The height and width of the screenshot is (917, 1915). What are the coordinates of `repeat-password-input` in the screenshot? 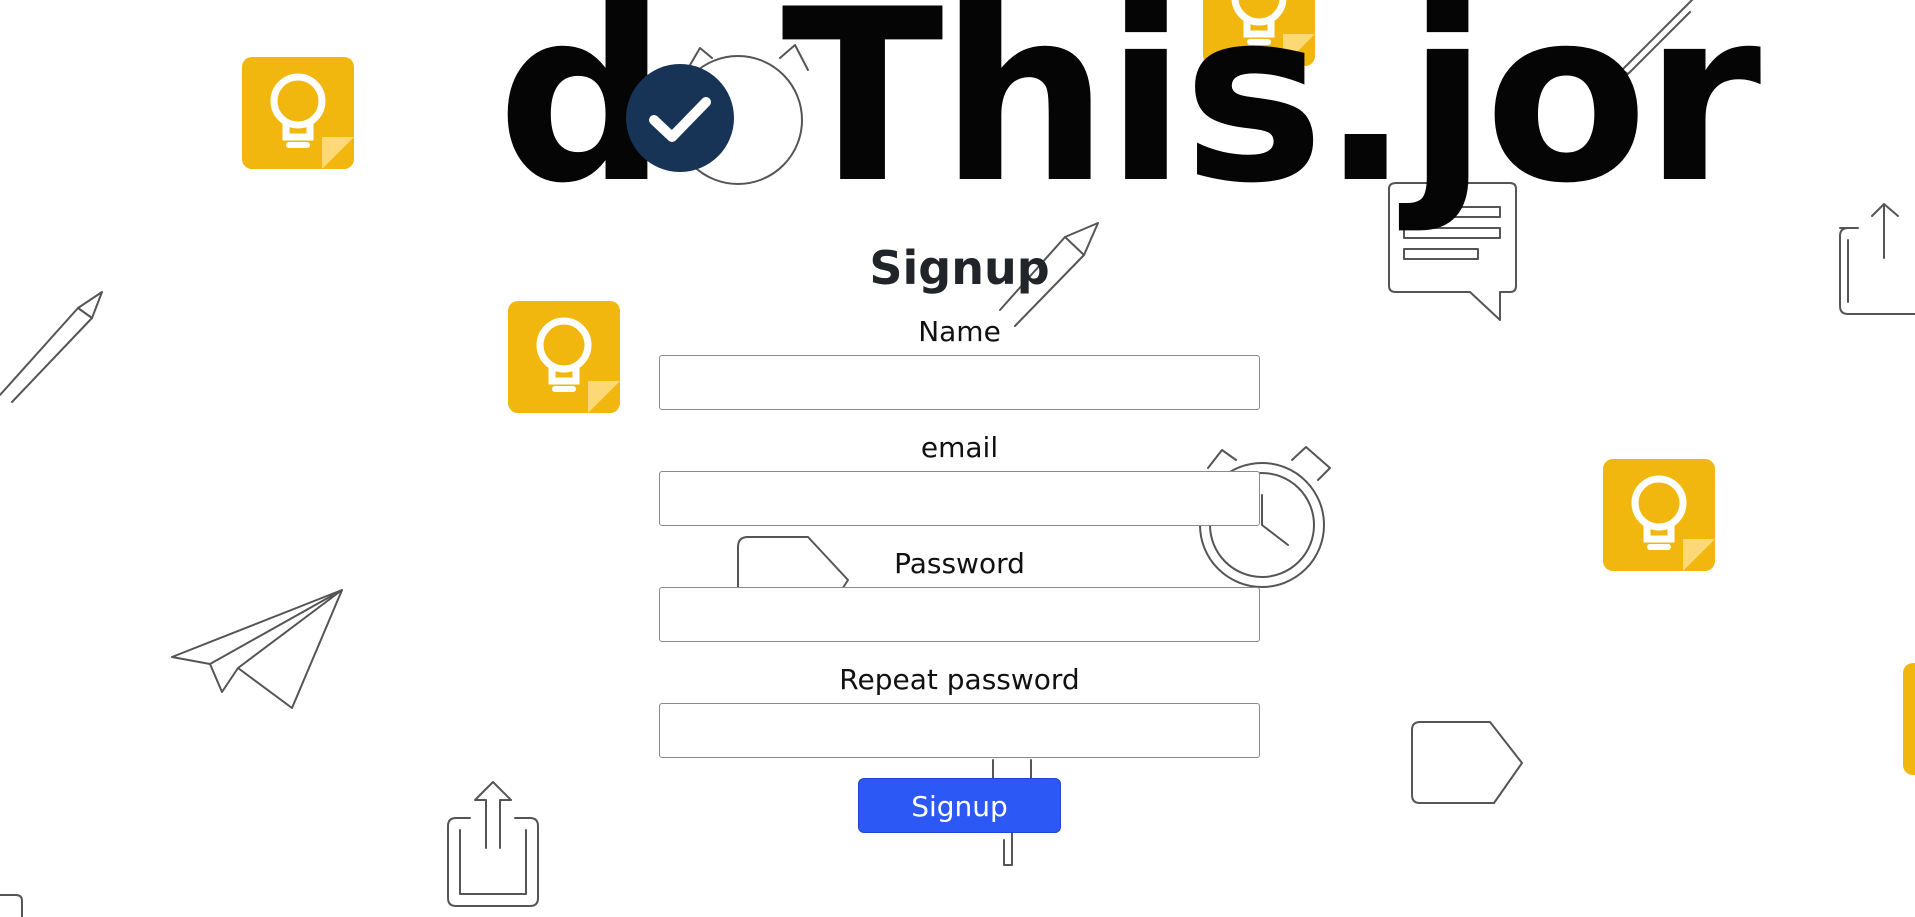 It's located at (959, 730).